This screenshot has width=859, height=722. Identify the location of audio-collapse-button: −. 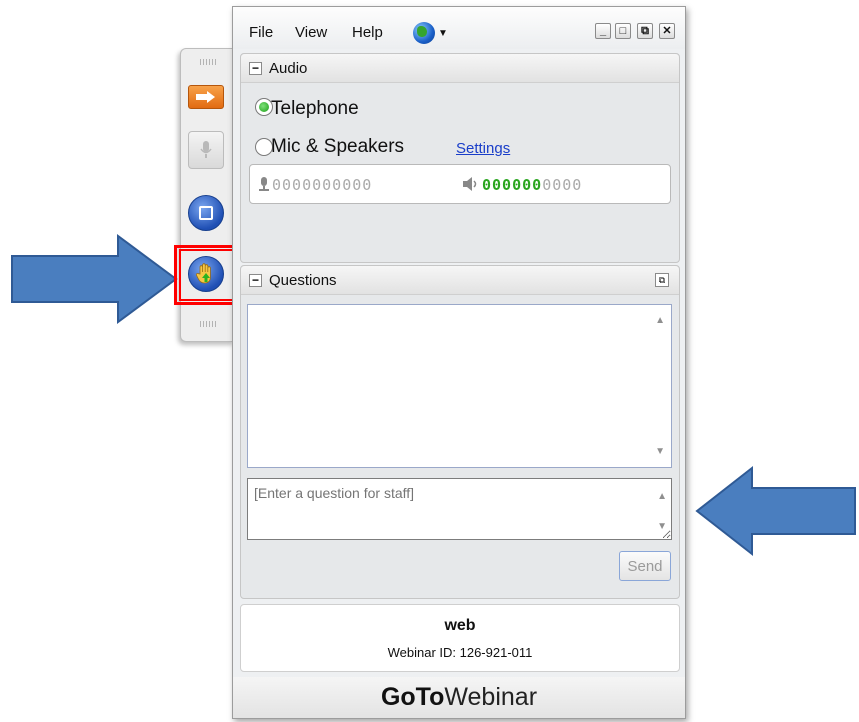
(255, 68).